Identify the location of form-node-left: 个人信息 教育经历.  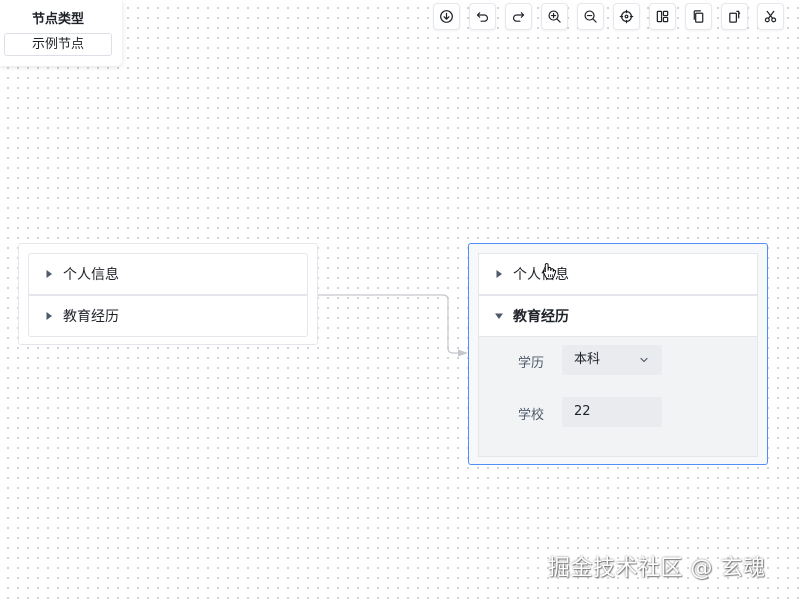
(168, 294).